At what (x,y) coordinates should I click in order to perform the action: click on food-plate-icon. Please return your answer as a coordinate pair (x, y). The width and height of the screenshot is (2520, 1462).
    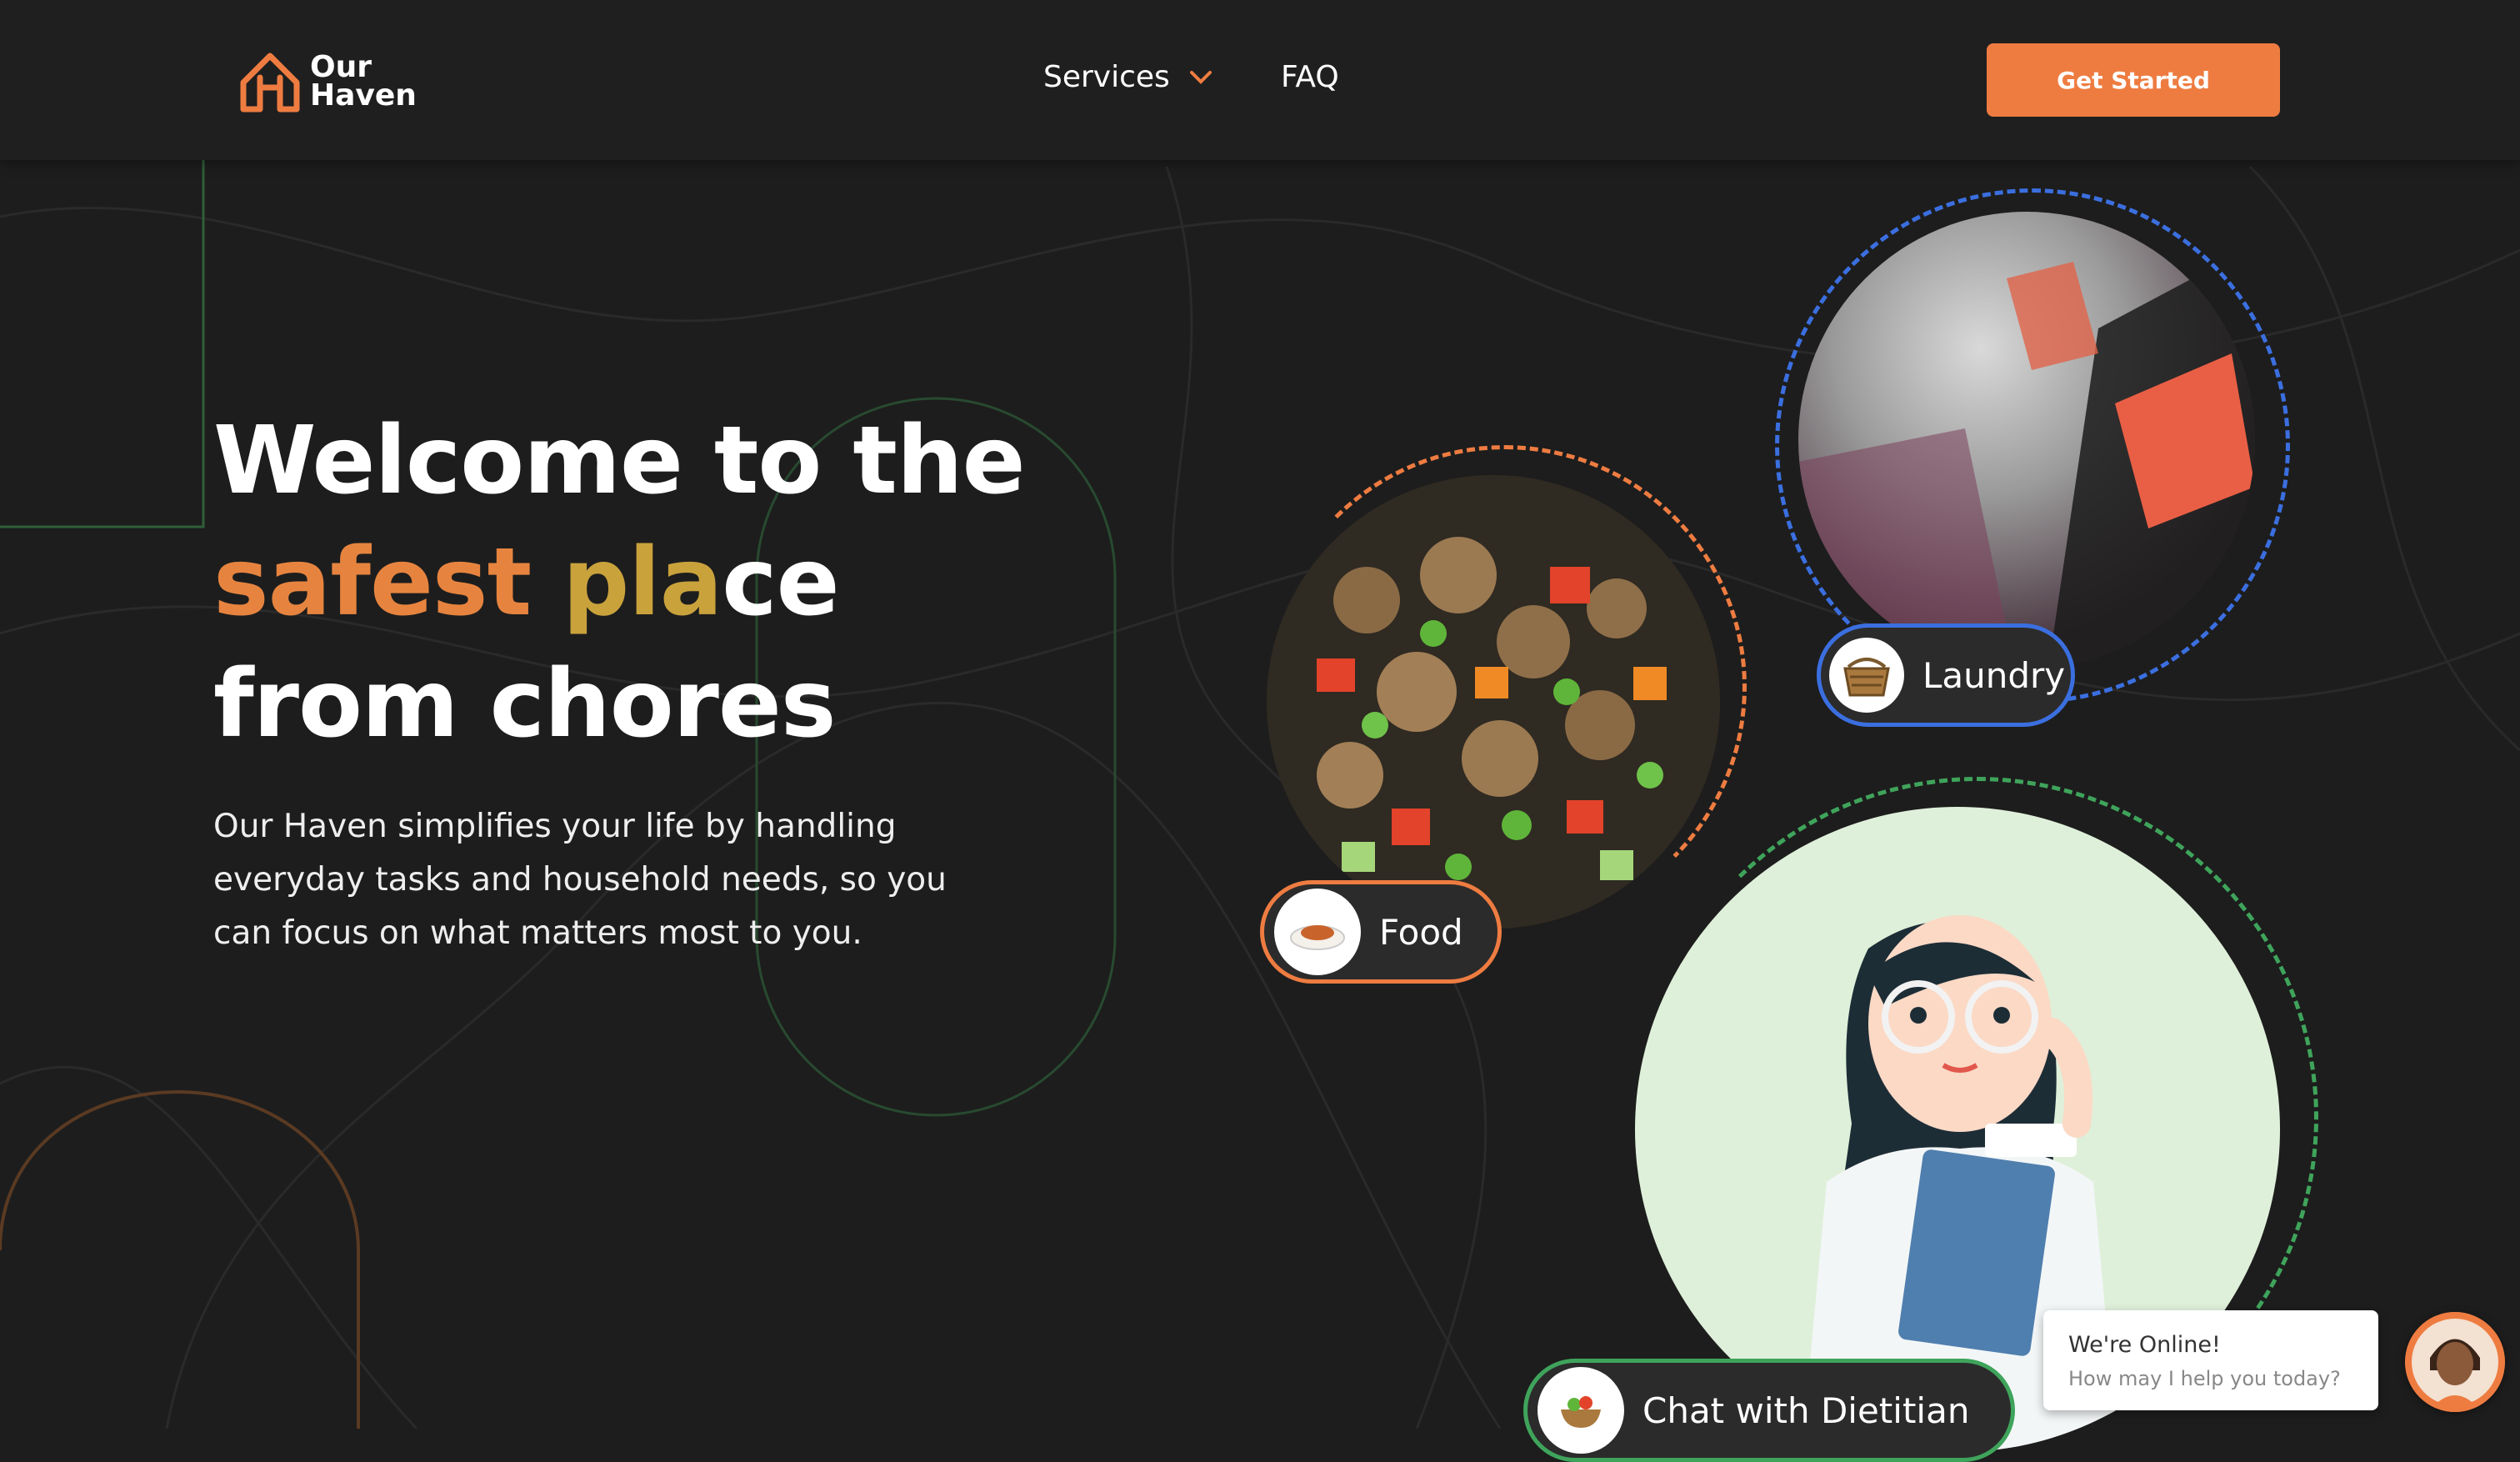
    Looking at the image, I should click on (1317, 932).